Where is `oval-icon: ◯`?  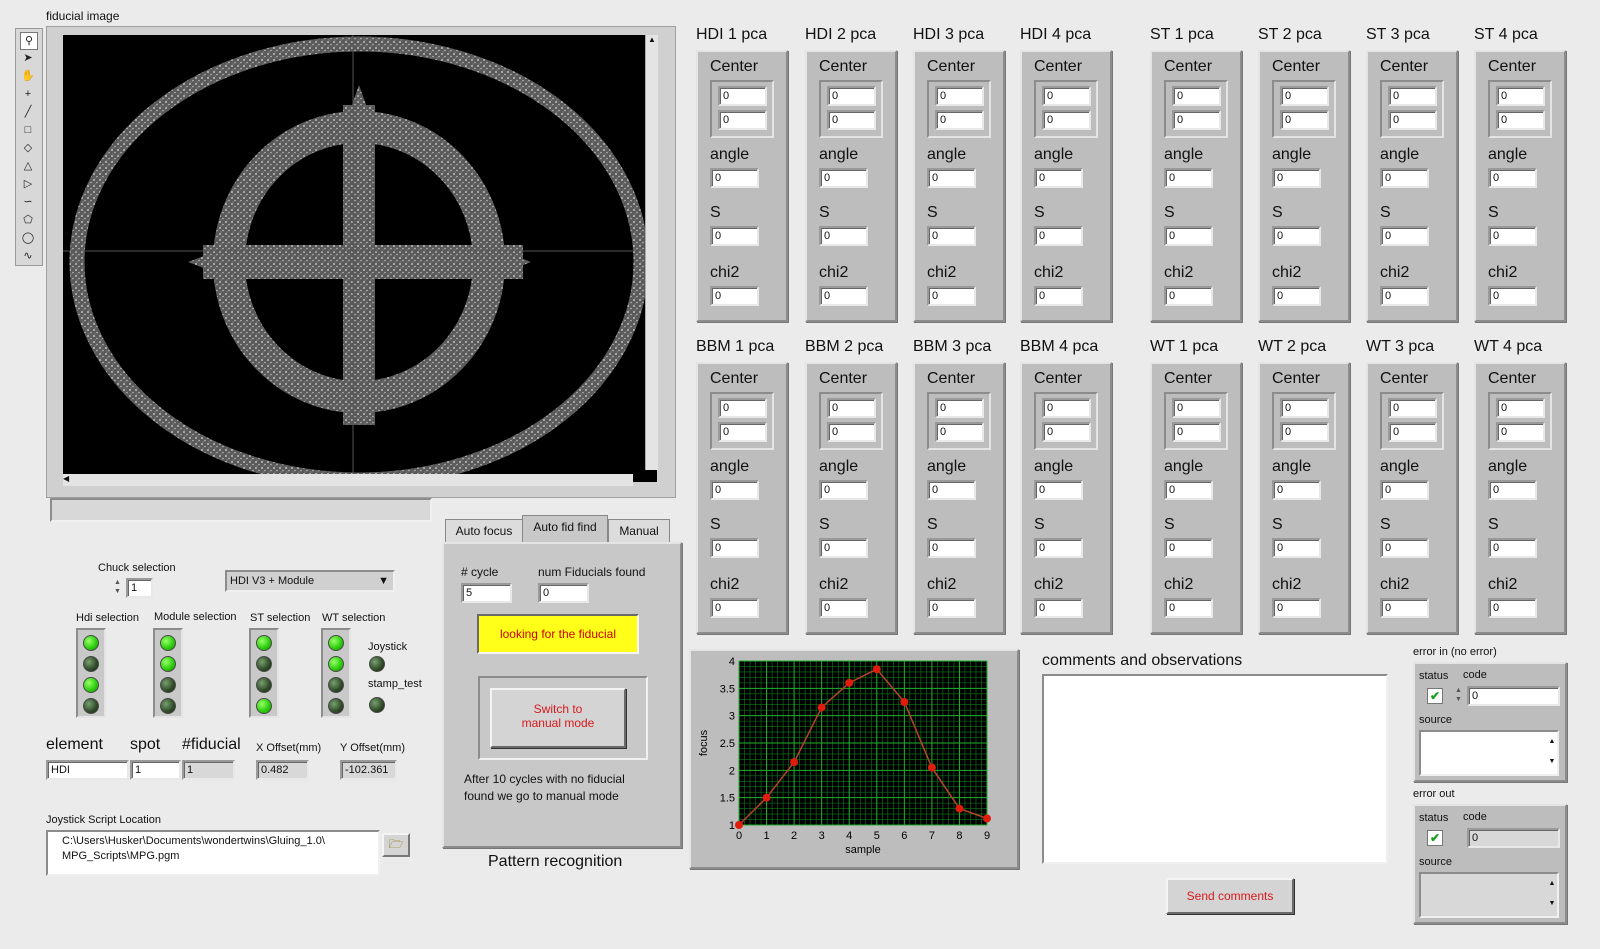
oval-icon: ◯ is located at coordinates (28, 238).